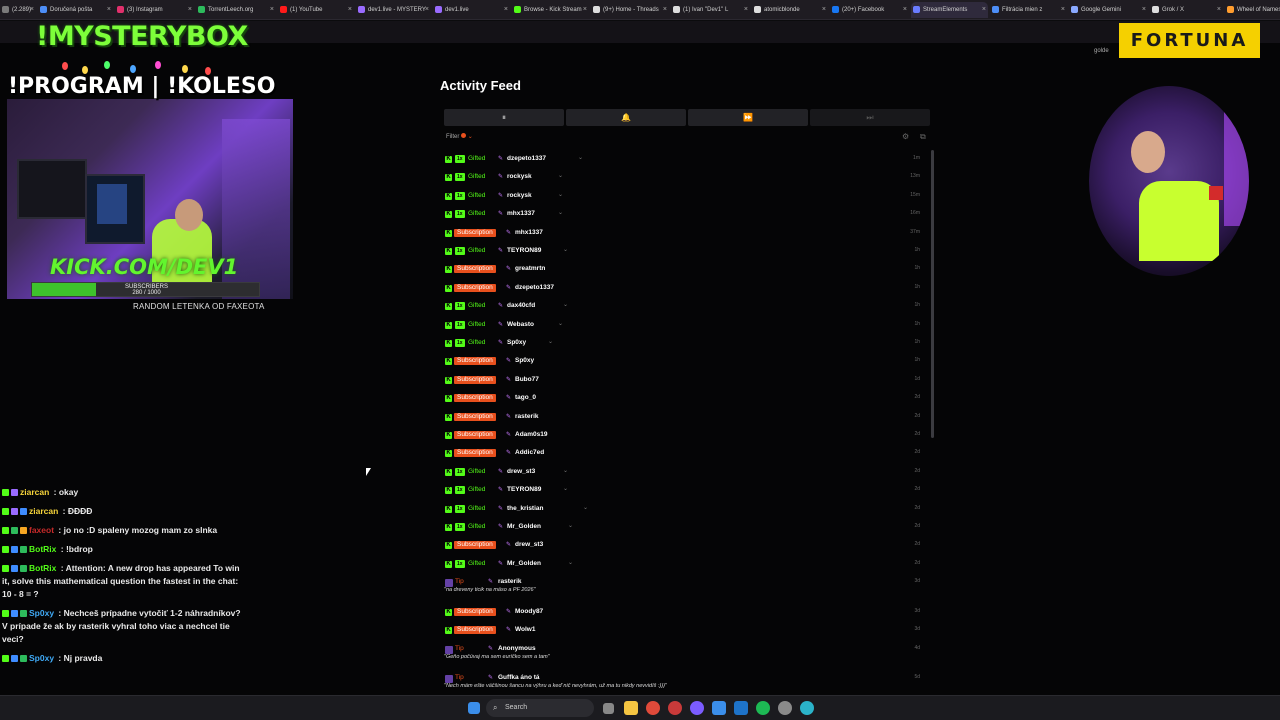 This screenshot has width=1280, height=720. What do you see at coordinates (529, 453) in the screenshot?
I see `event-user: Addic7ed` at bounding box center [529, 453].